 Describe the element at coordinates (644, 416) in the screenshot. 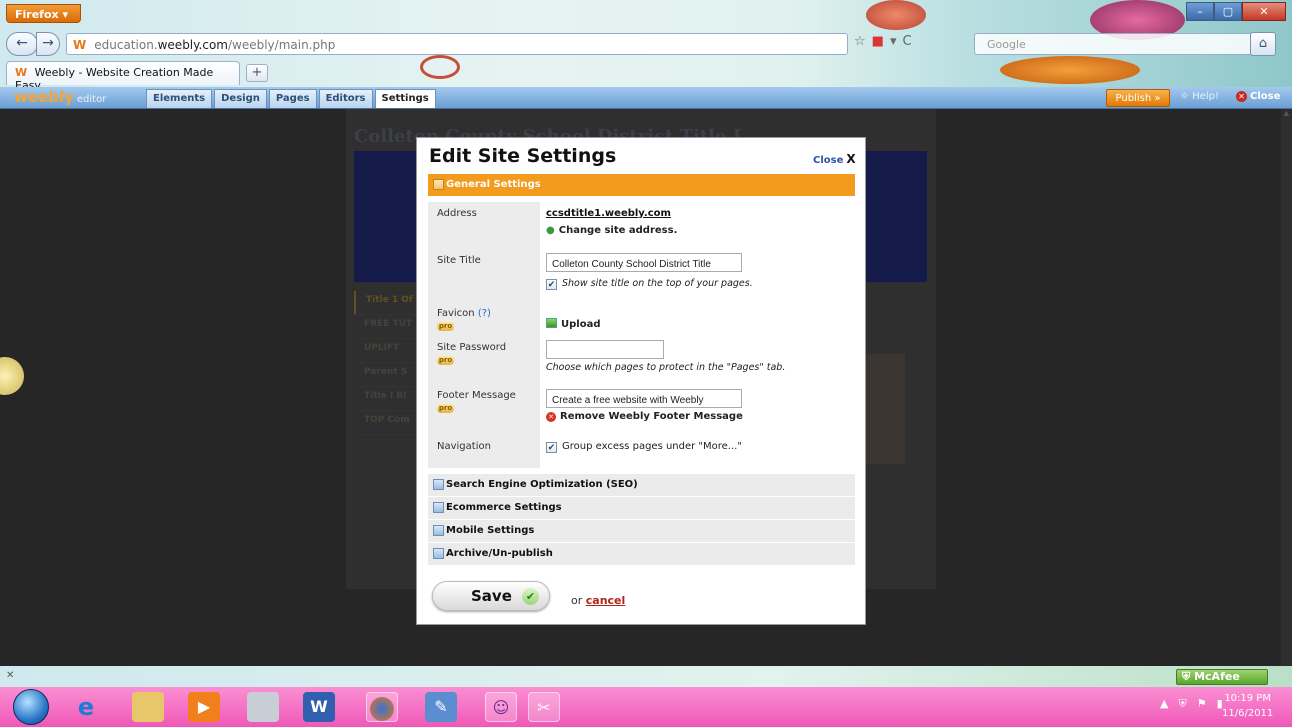

I see `remove-footer-link: ✕ Remove Weebly Footer Message` at that location.